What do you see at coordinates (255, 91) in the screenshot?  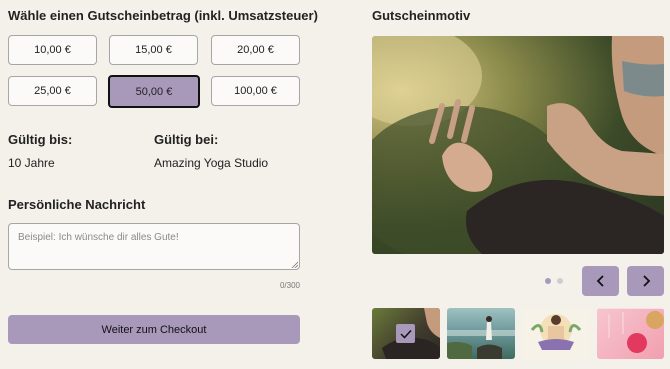 I see `amount-option-100: 100,00 €` at bounding box center [255, 91].